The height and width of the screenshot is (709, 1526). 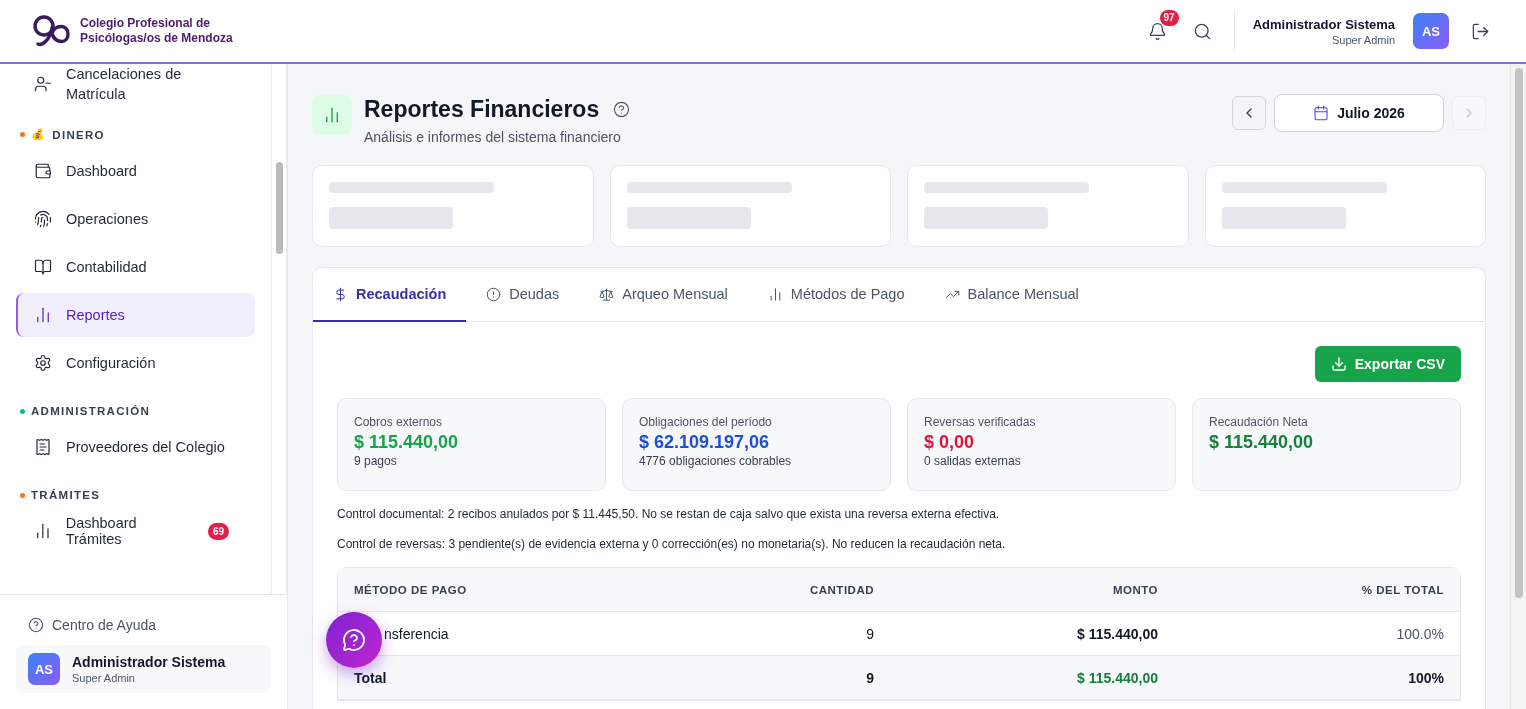 I want to click on table-cell-text: nsferencia, so click(x=417, y=633).